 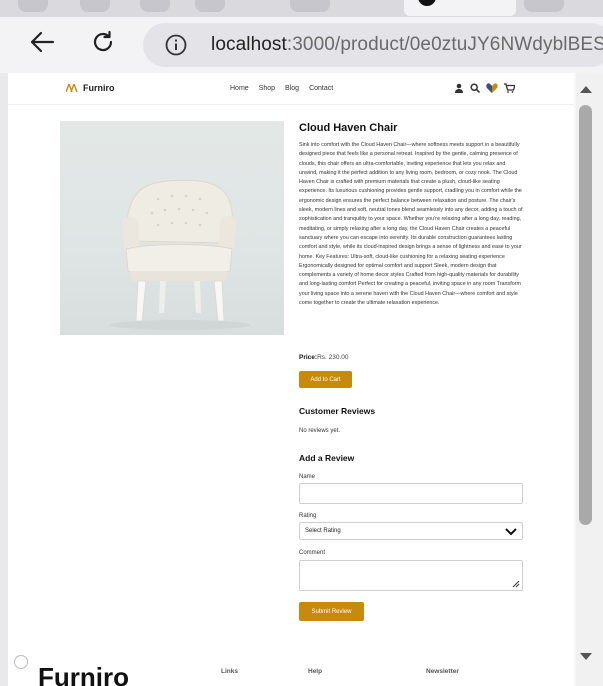 What do you see at coordinates (72, 88) in the screenshot?
I see `furniro-logo-icon` at bounding box center [72, 88].